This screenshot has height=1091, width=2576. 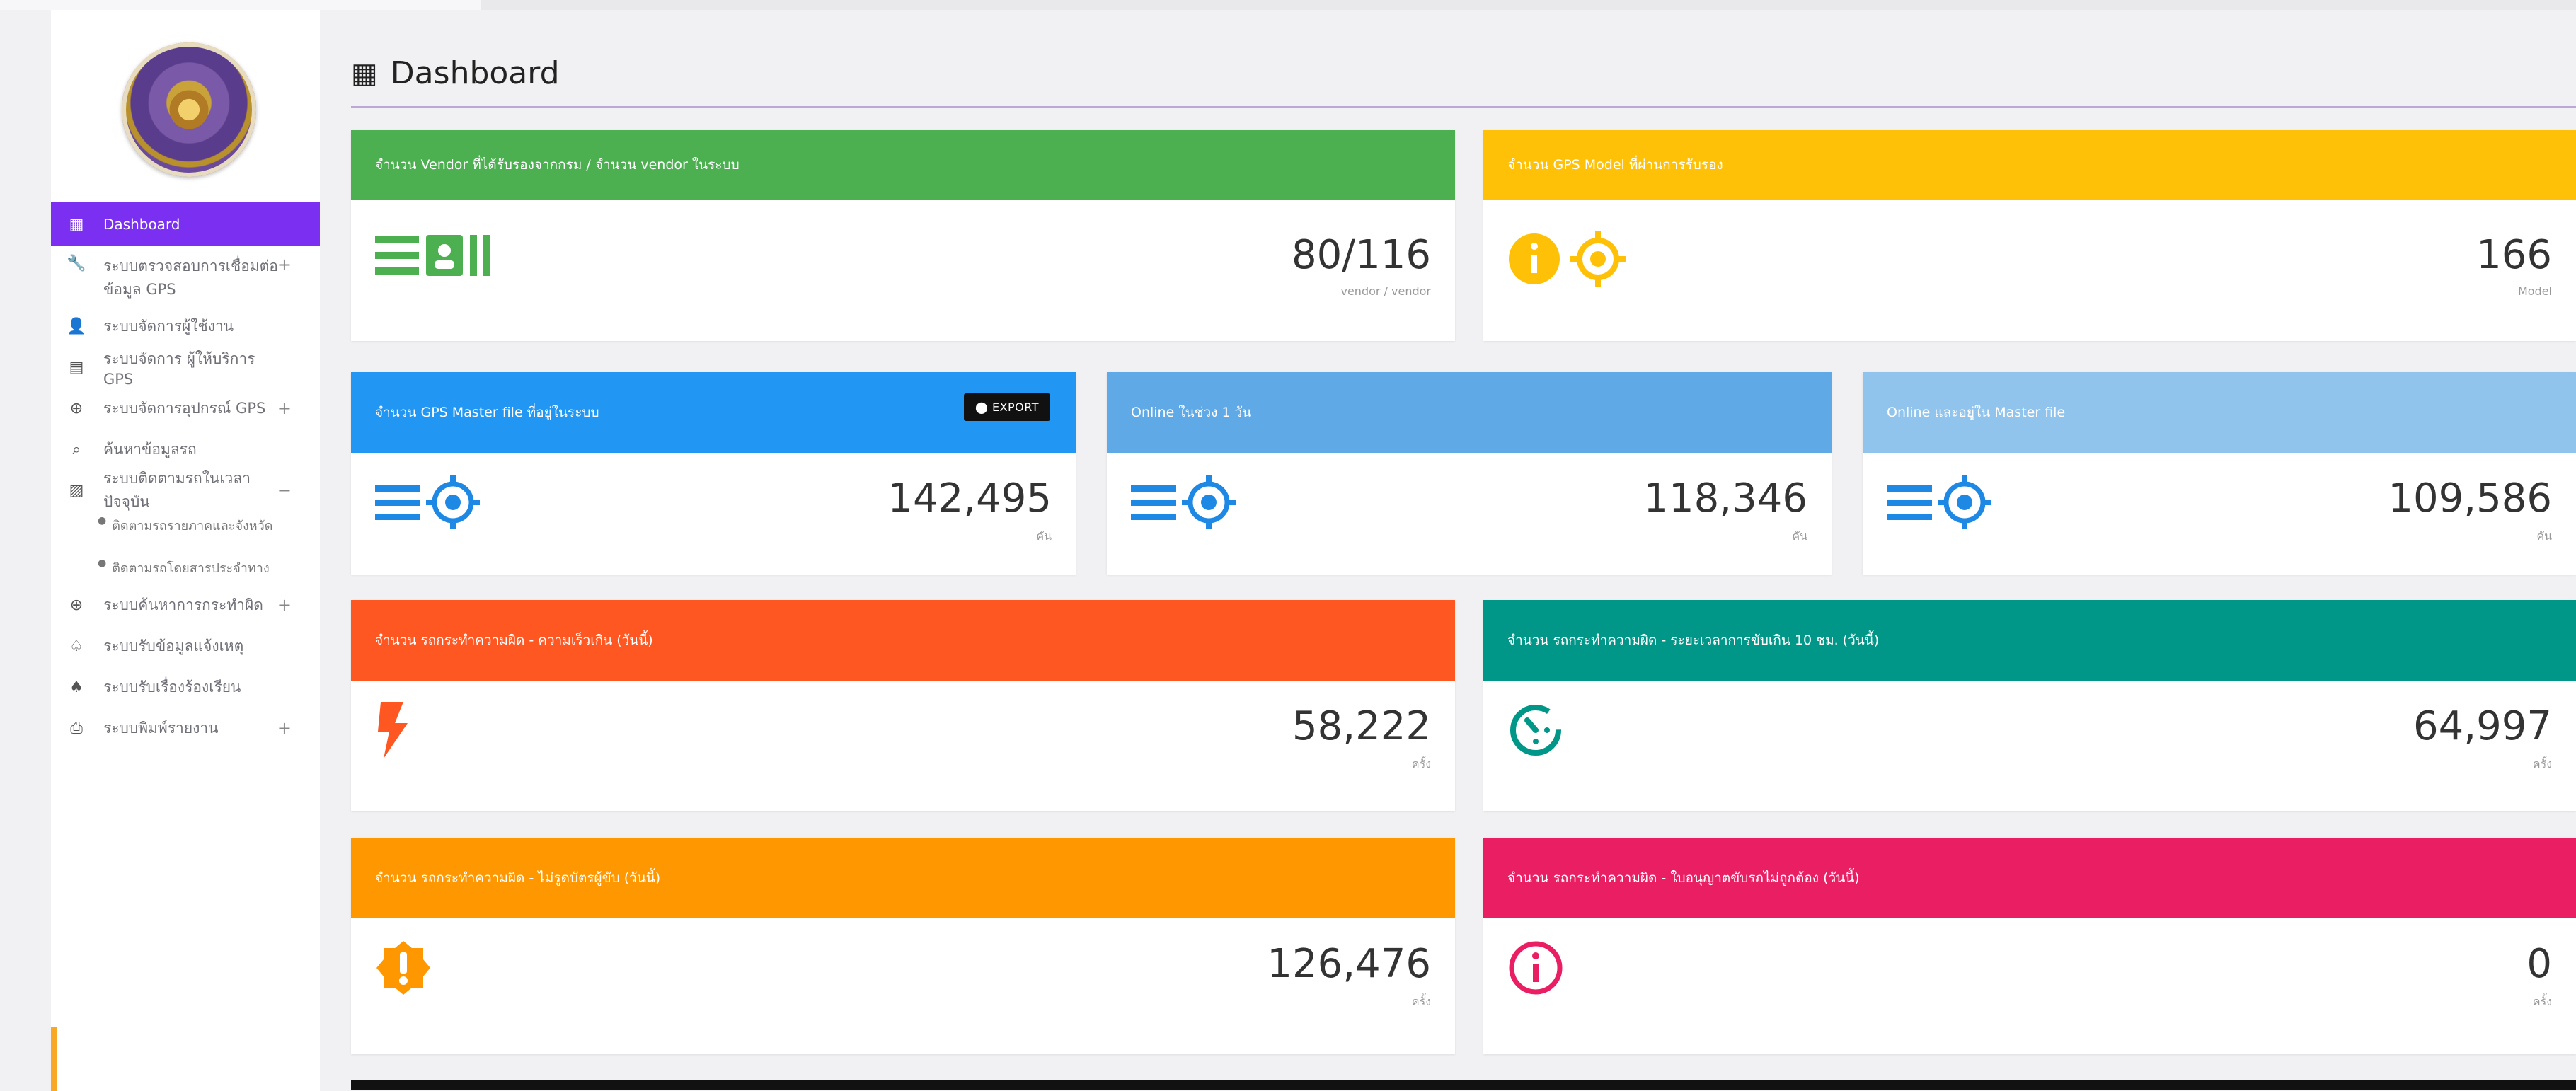 I want to click on sidebar-item-label: ระบบค้นหาการกระทำผิด, so click(x=183, y=604).